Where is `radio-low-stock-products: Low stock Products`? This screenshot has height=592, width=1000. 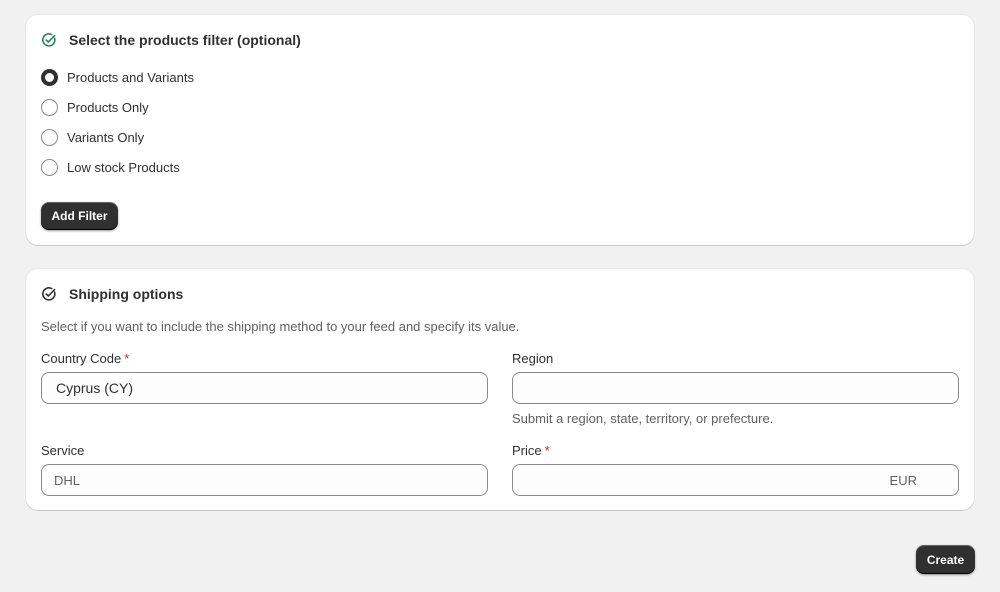 radio-low-stock-products: Low stock Products is located at coordinates (110, 167).